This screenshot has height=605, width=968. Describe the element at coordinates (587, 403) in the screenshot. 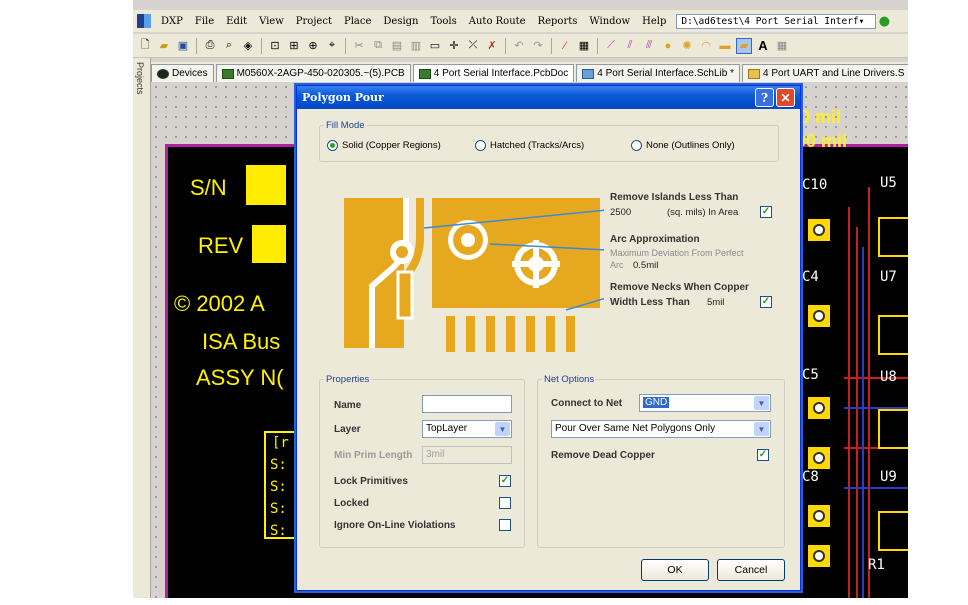

I see `connect-to-net-label: Connect to Net` at that location.